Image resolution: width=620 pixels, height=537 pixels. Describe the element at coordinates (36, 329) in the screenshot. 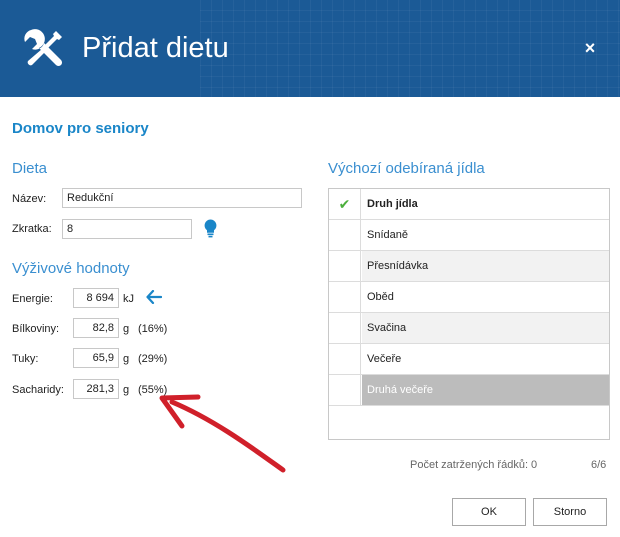

I see `protein-label: Bílkoviny:` at that location.